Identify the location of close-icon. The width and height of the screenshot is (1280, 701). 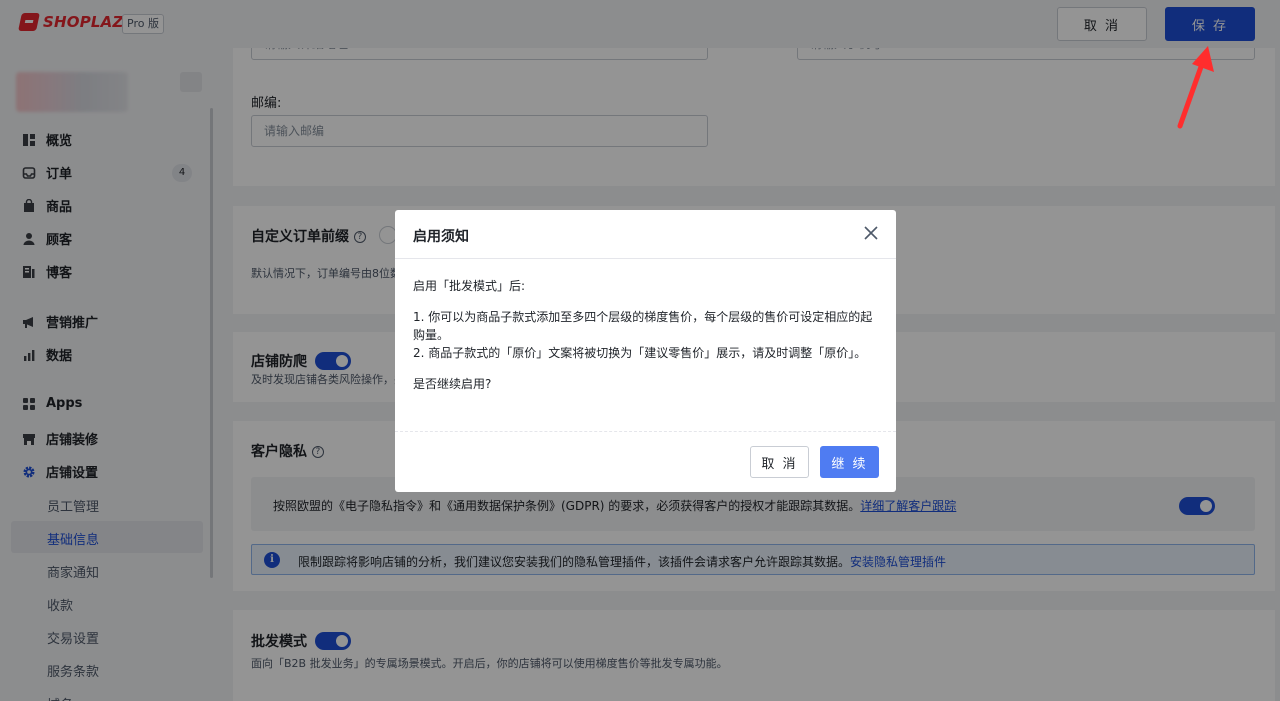
(871, 235).